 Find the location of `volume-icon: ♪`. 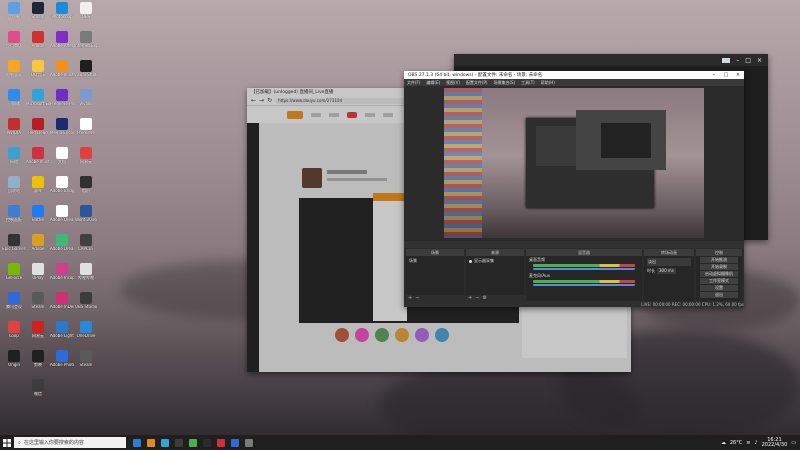

volume-icon: ♪ is located at coordinates (755, 443).